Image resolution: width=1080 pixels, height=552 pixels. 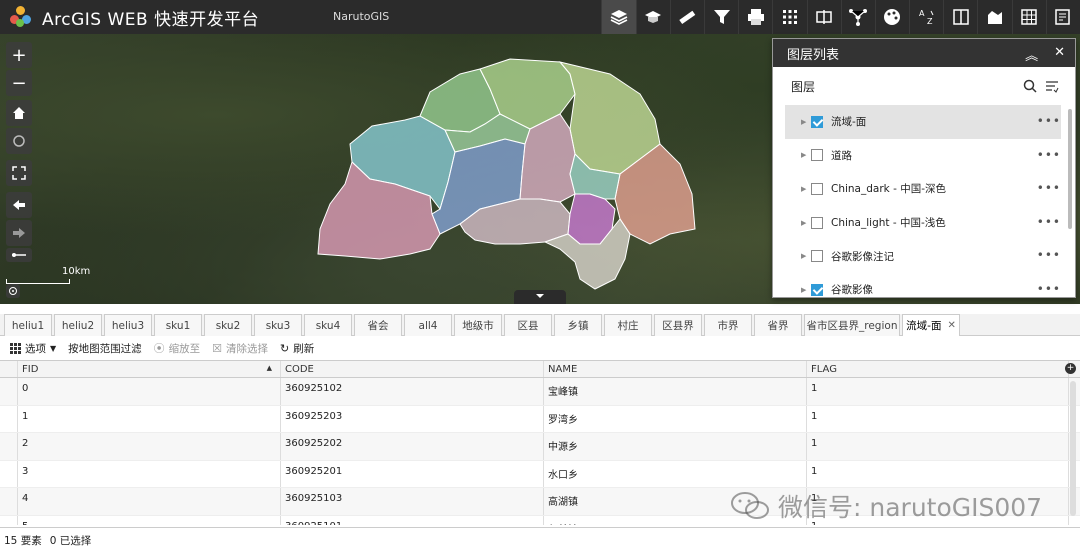 I want to click on filter-icon, so click(x=720, y=17).